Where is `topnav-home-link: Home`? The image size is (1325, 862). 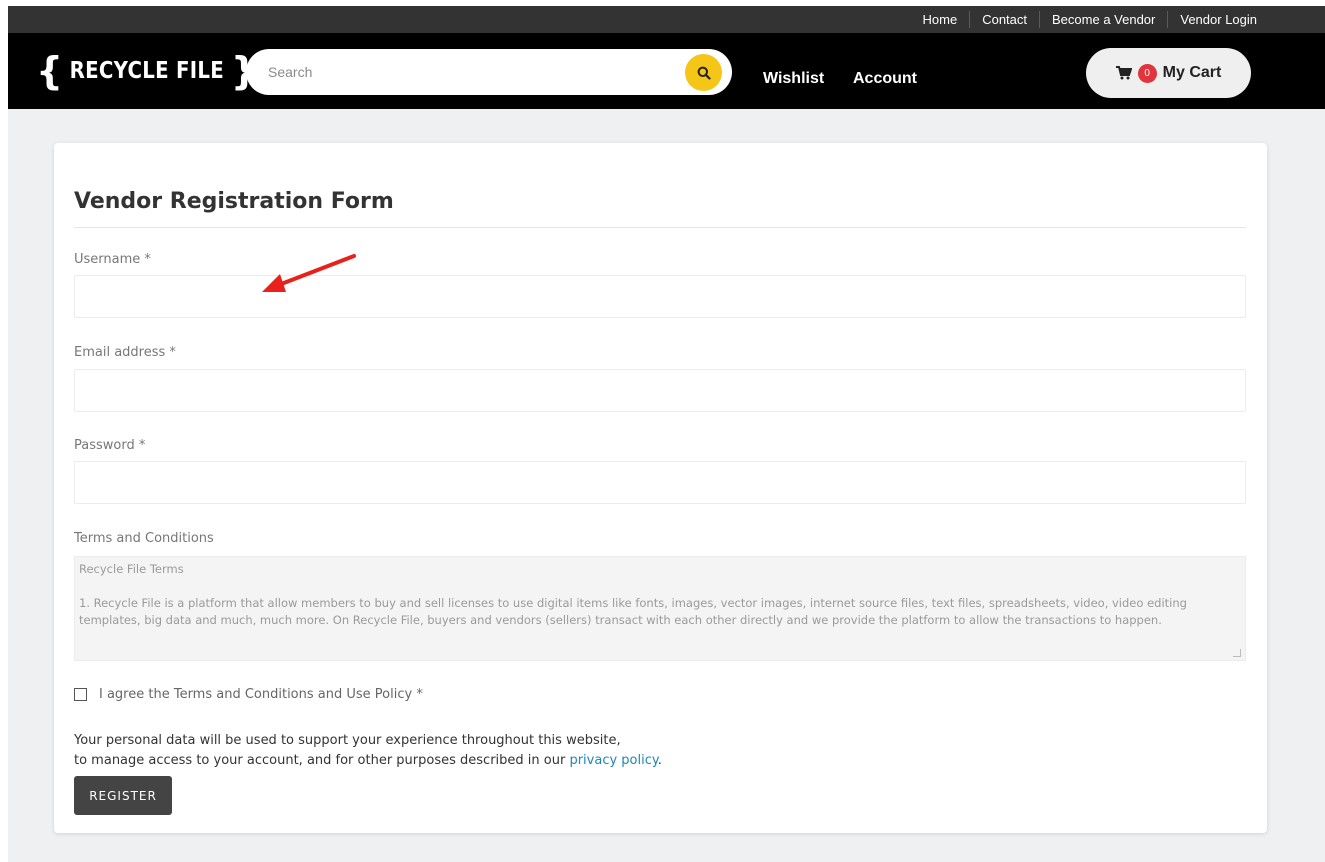
topnav-home-link: Home is located at coordinates (940, 19).